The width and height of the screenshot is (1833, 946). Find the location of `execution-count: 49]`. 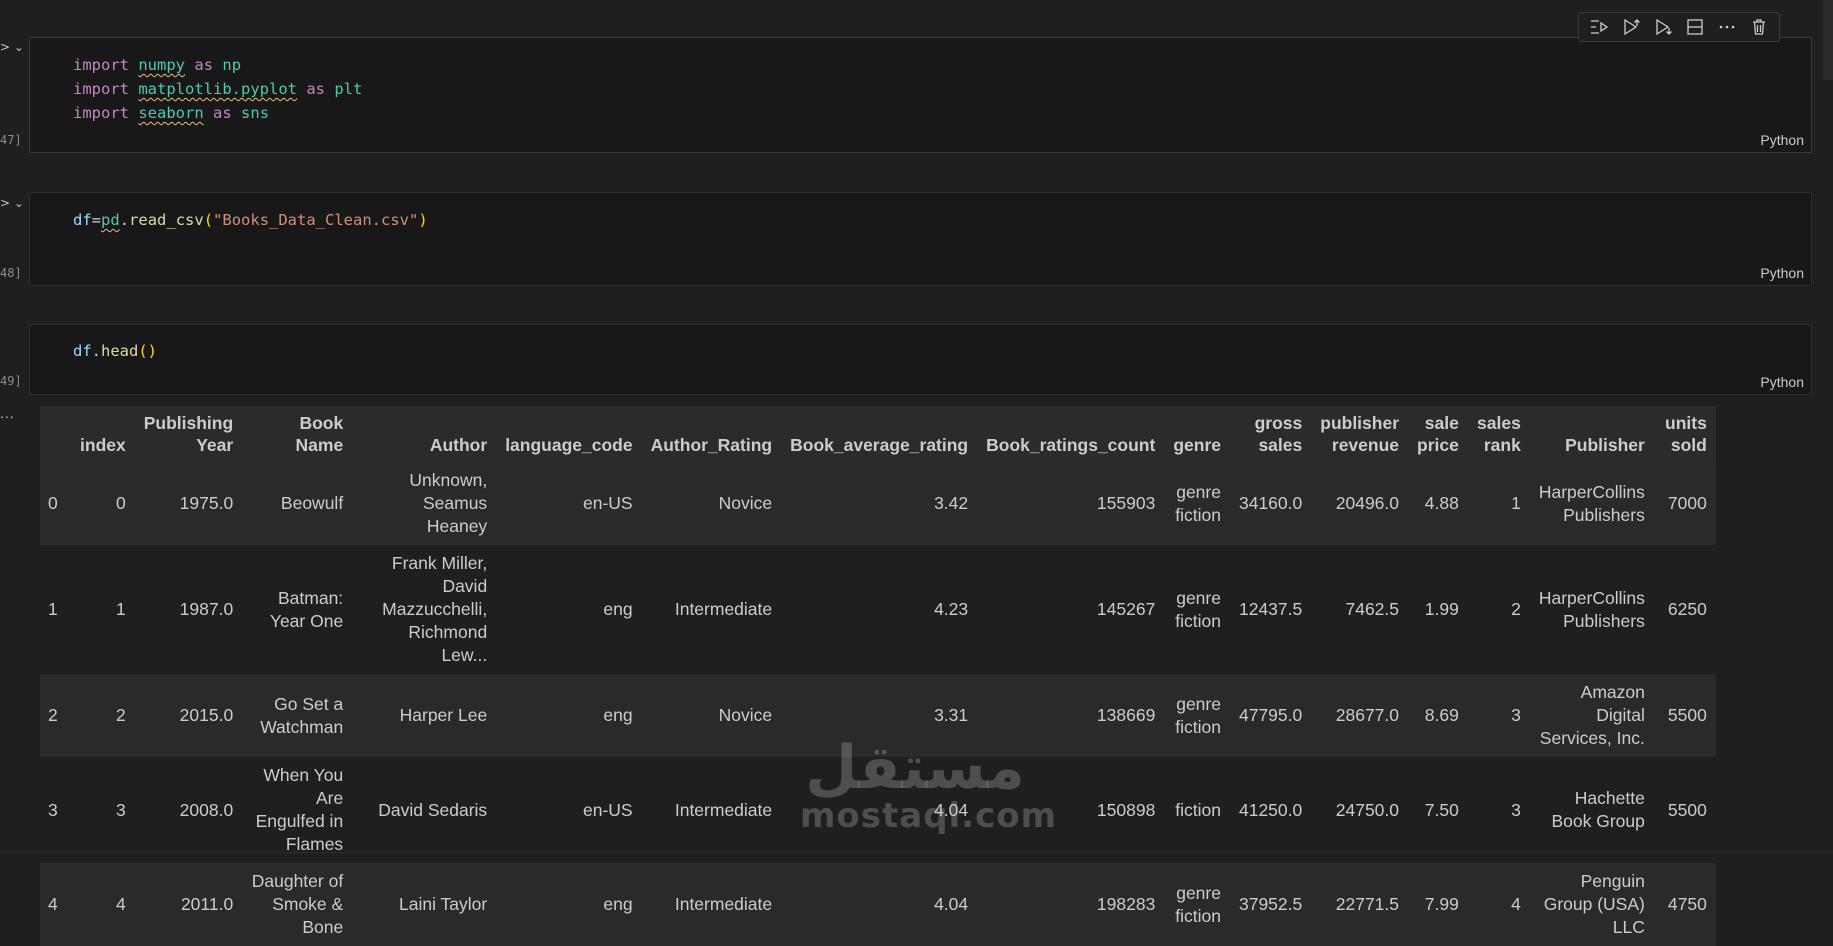

execution-count: 49] is located at coordinates (11, 381).